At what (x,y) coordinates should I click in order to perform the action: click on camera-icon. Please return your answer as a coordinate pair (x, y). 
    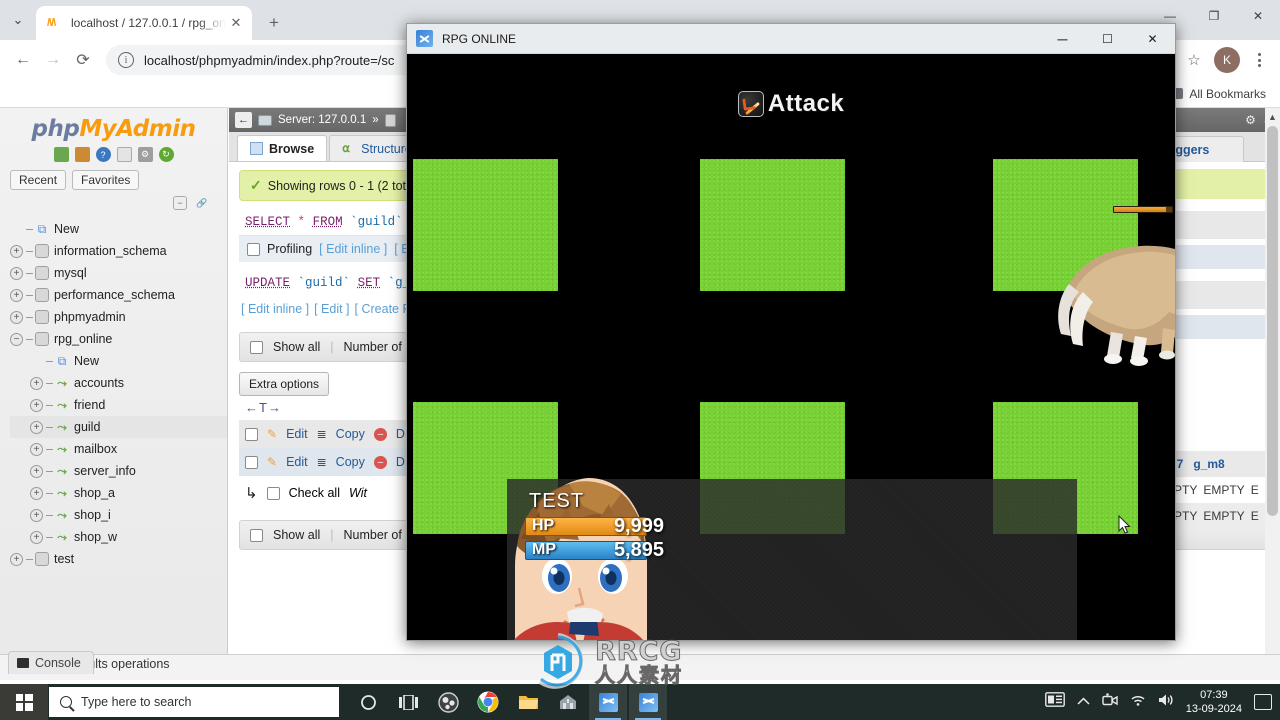
    Looking at the image, I should click on (1110, 702).